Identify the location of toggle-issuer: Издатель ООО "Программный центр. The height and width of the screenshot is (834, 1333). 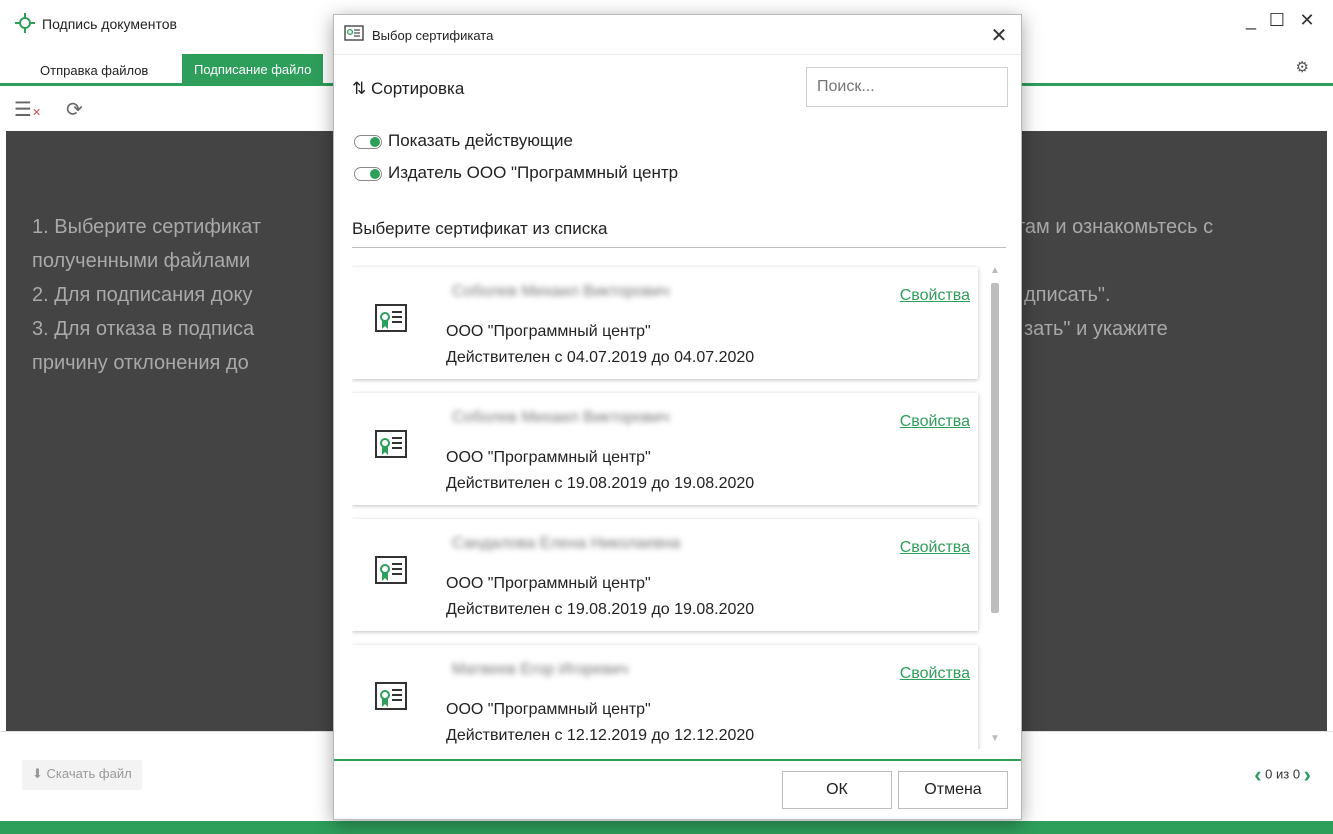
(516, 173).